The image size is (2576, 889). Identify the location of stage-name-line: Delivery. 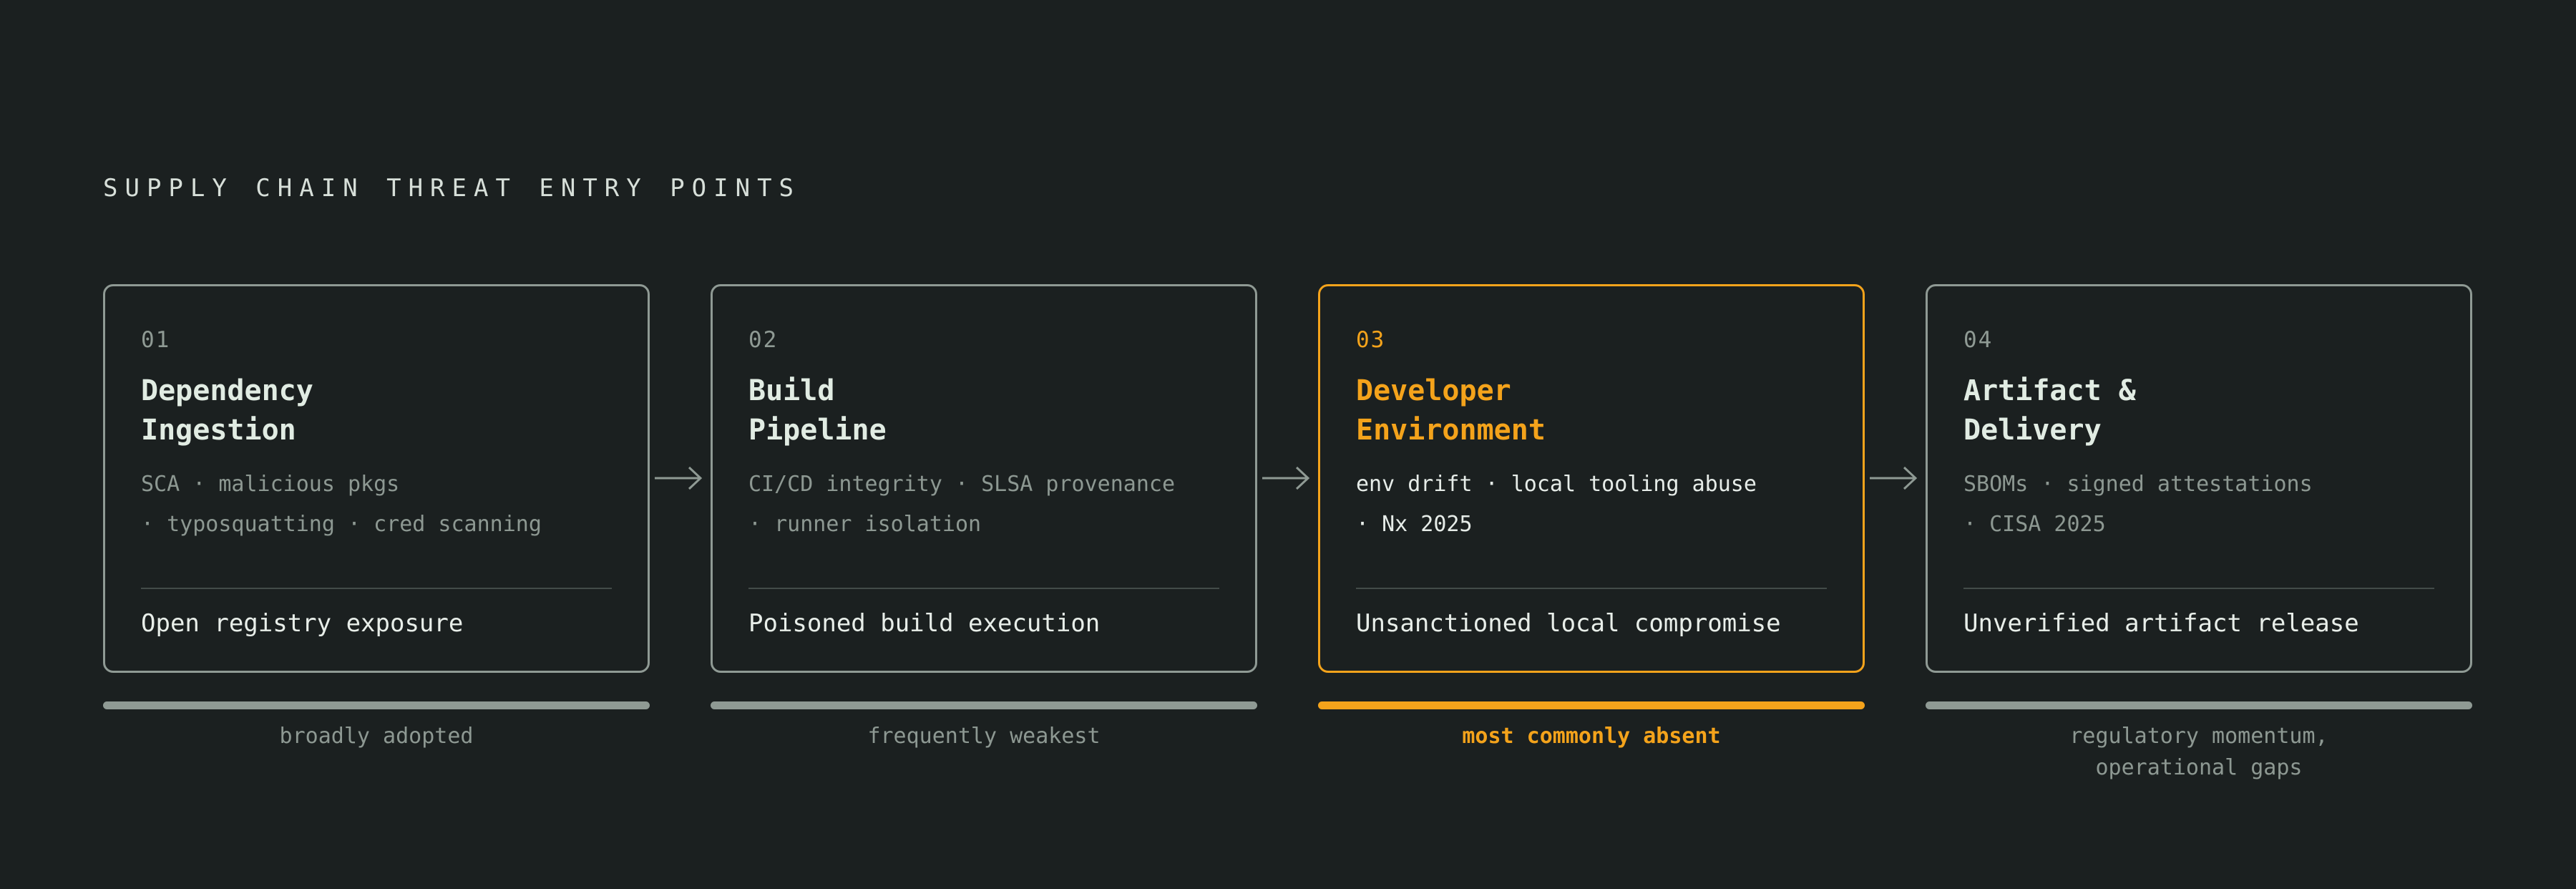
(2032, 430).